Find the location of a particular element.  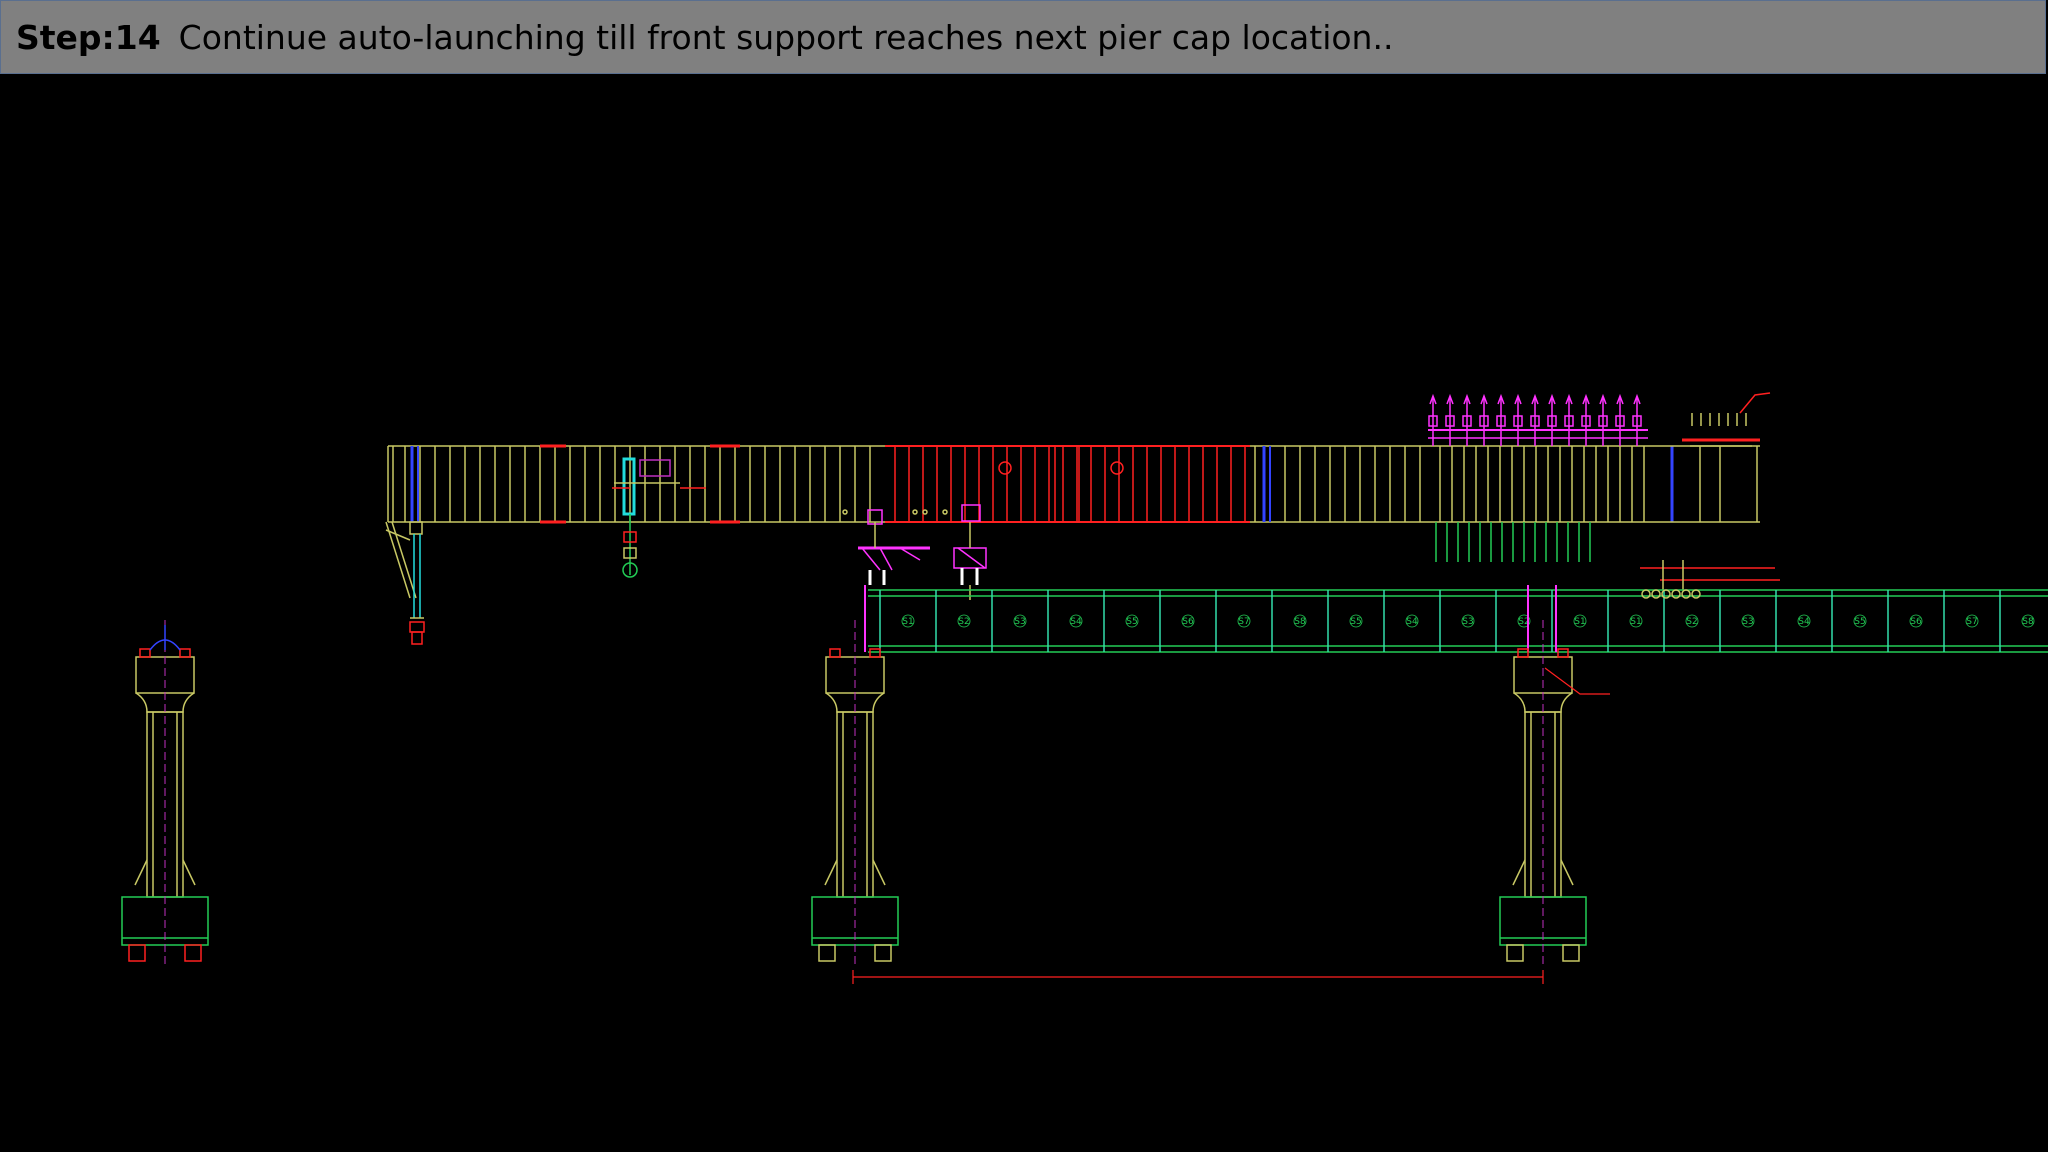

leader-lines is located at coordinates (1577, 681).